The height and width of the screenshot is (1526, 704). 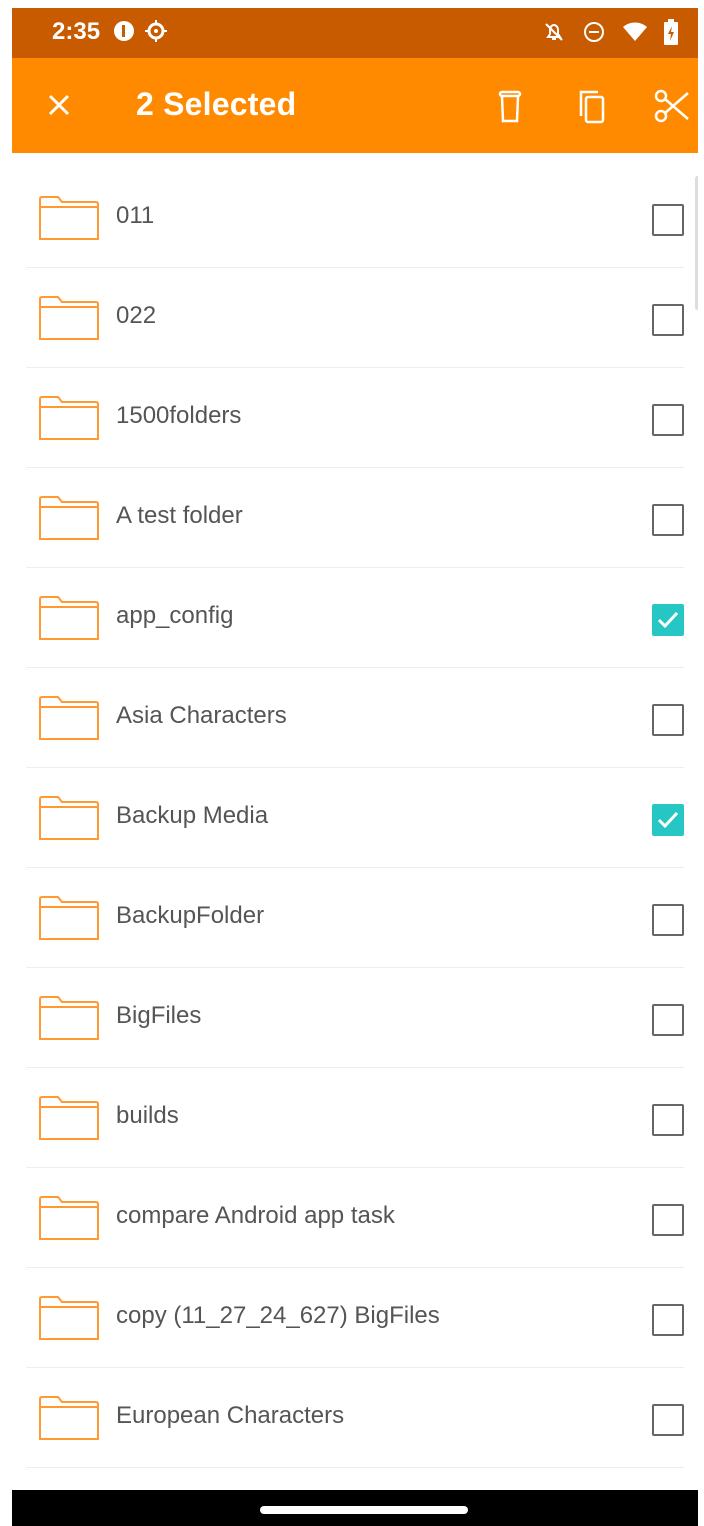 I want to click on status-bar: 2:35, so click(x=355, y=33).